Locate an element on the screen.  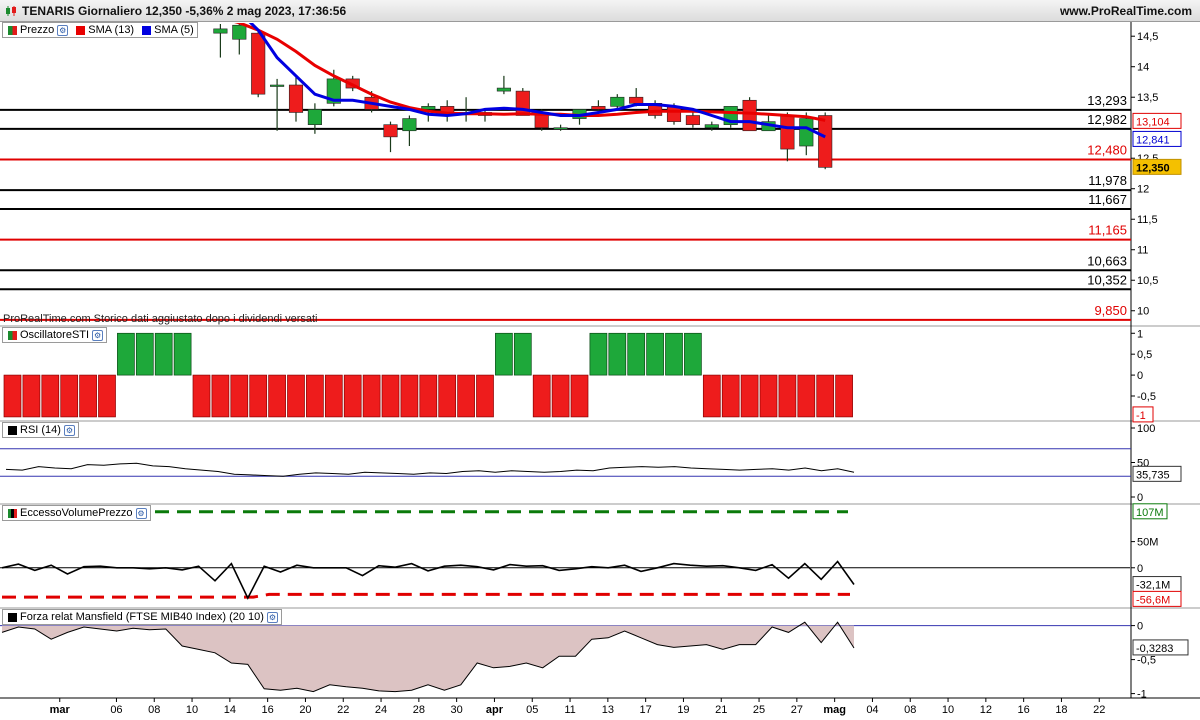
y-tick-label: 14 is located at coordinates (1143, 68).